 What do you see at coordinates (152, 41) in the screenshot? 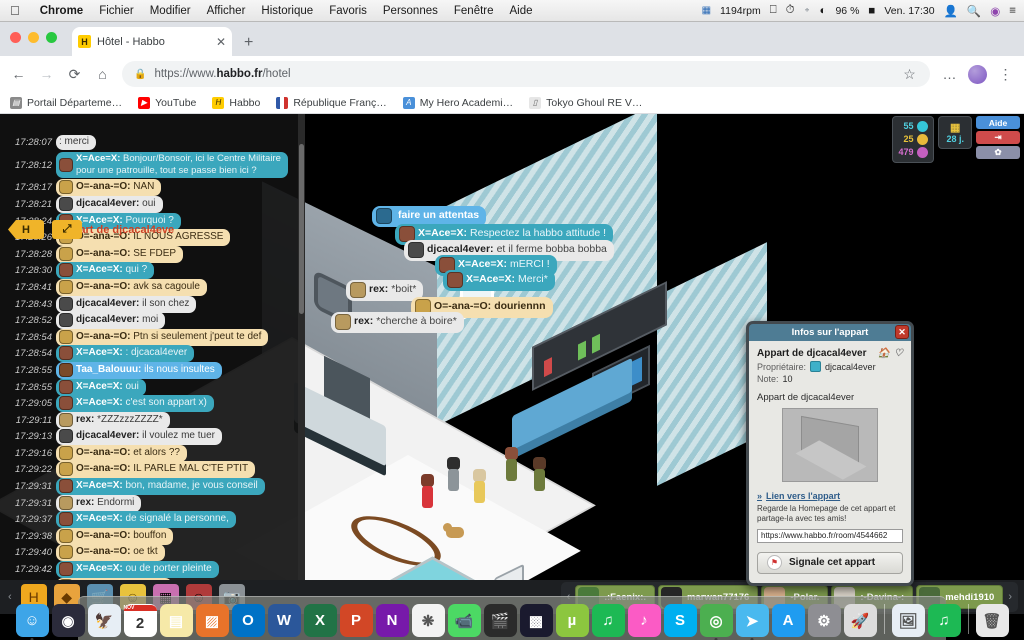
I see `browser-tab: H Hôtel - Habbo ✕` at bounding box center [152, 41].